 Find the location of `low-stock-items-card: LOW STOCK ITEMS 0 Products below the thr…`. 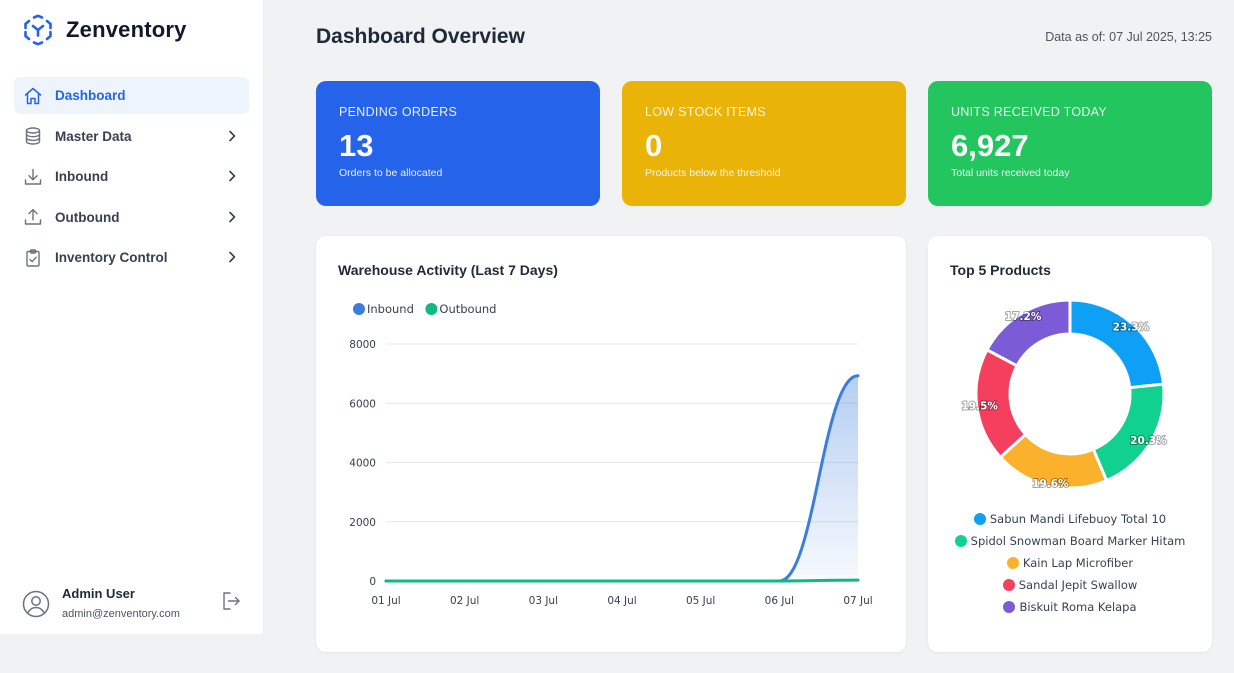

low-stock-items-card: LOW STOCK ITEMS 0 Products below the thr… is located at coordinates (764, 143).